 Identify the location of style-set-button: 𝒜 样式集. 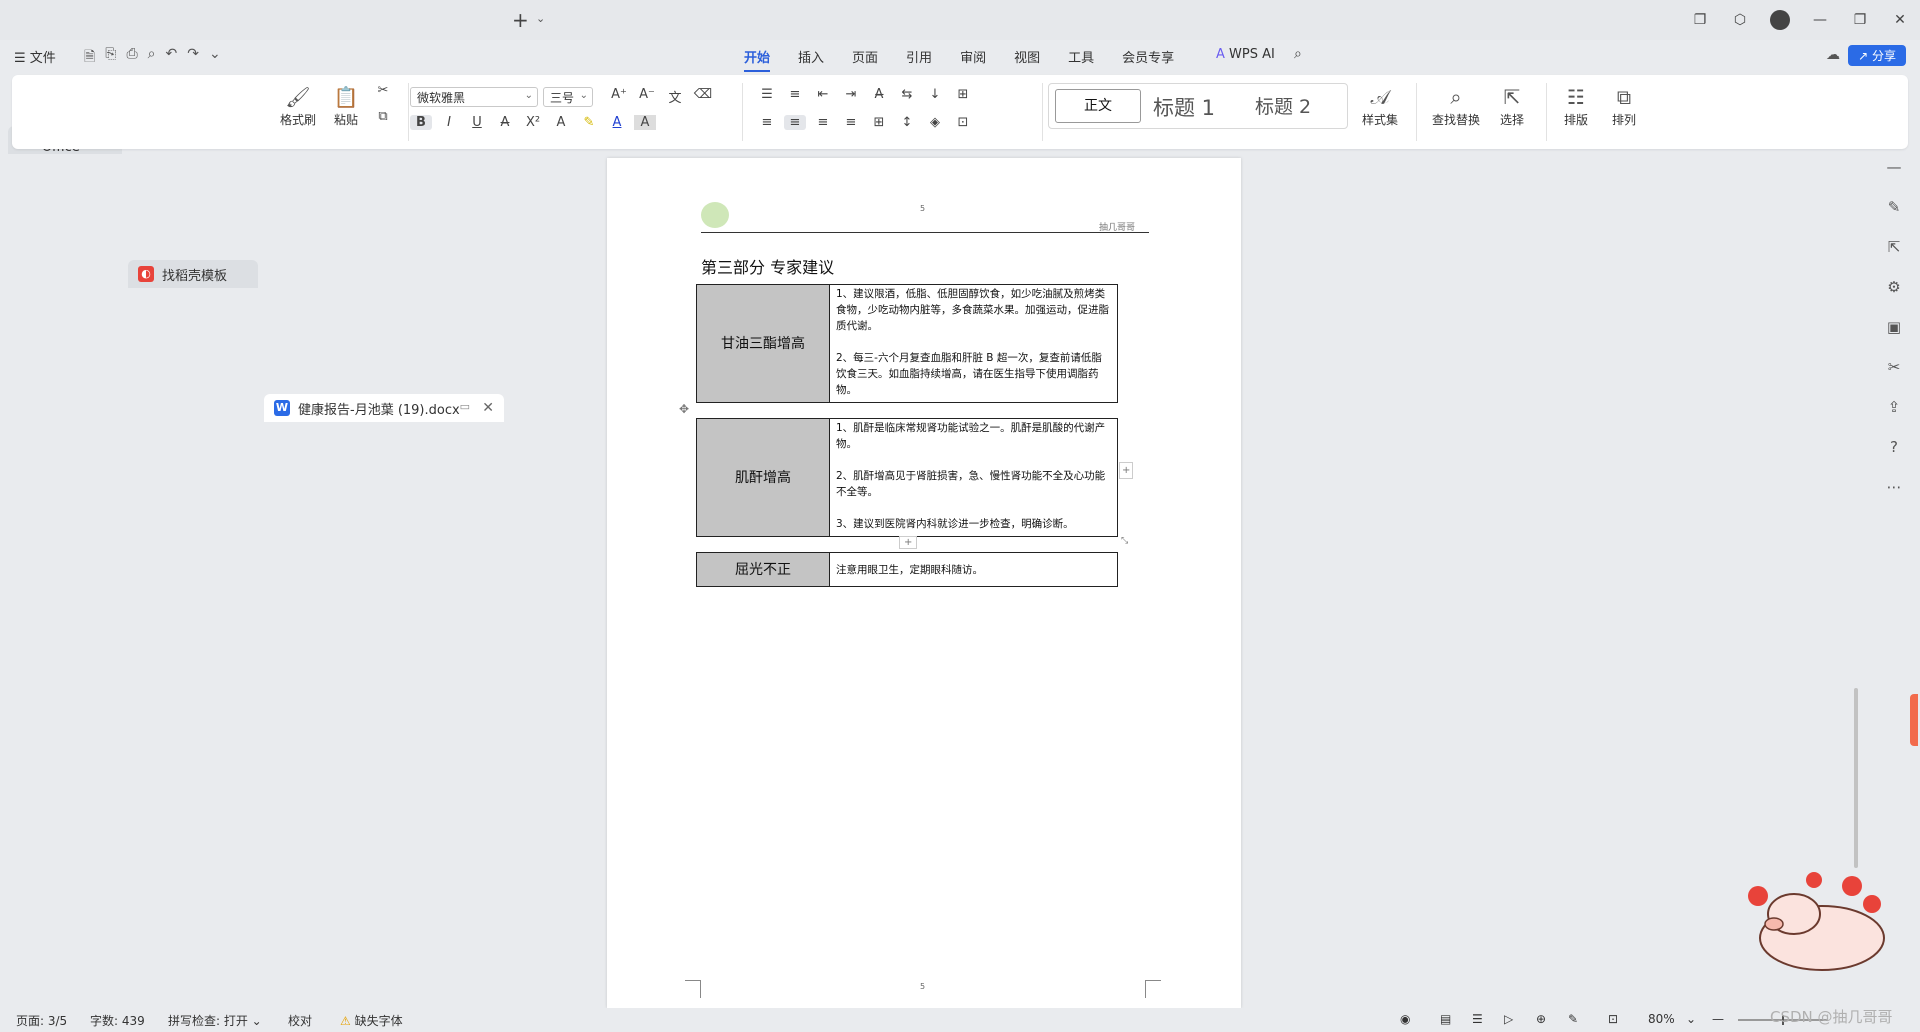
(1380, 106).